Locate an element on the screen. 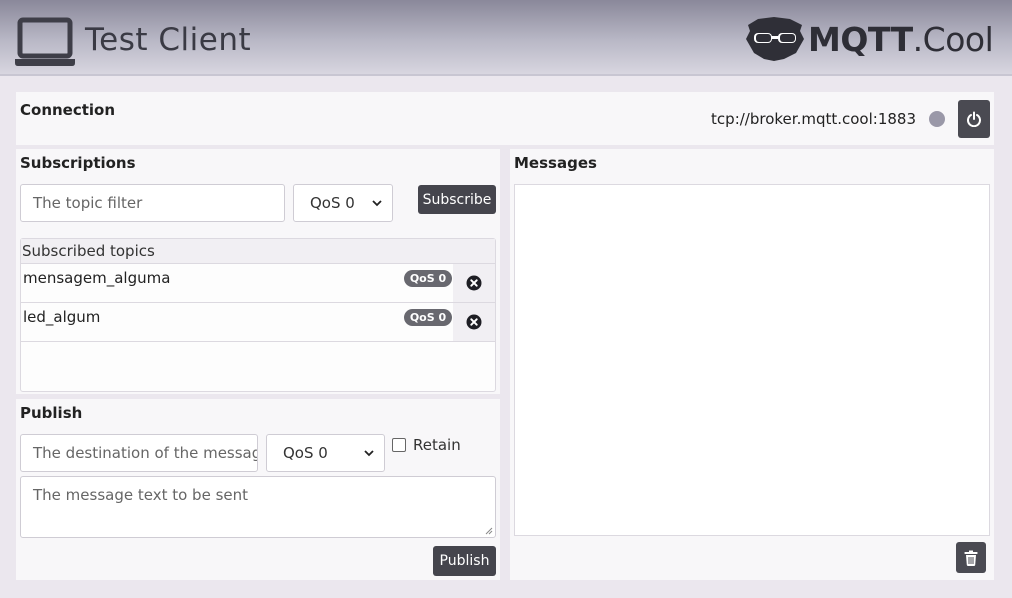 The width and height of the screenshot is (1012, 598). subscribed-topics-header: Subscribed topics is located at coordinates (258, 251).